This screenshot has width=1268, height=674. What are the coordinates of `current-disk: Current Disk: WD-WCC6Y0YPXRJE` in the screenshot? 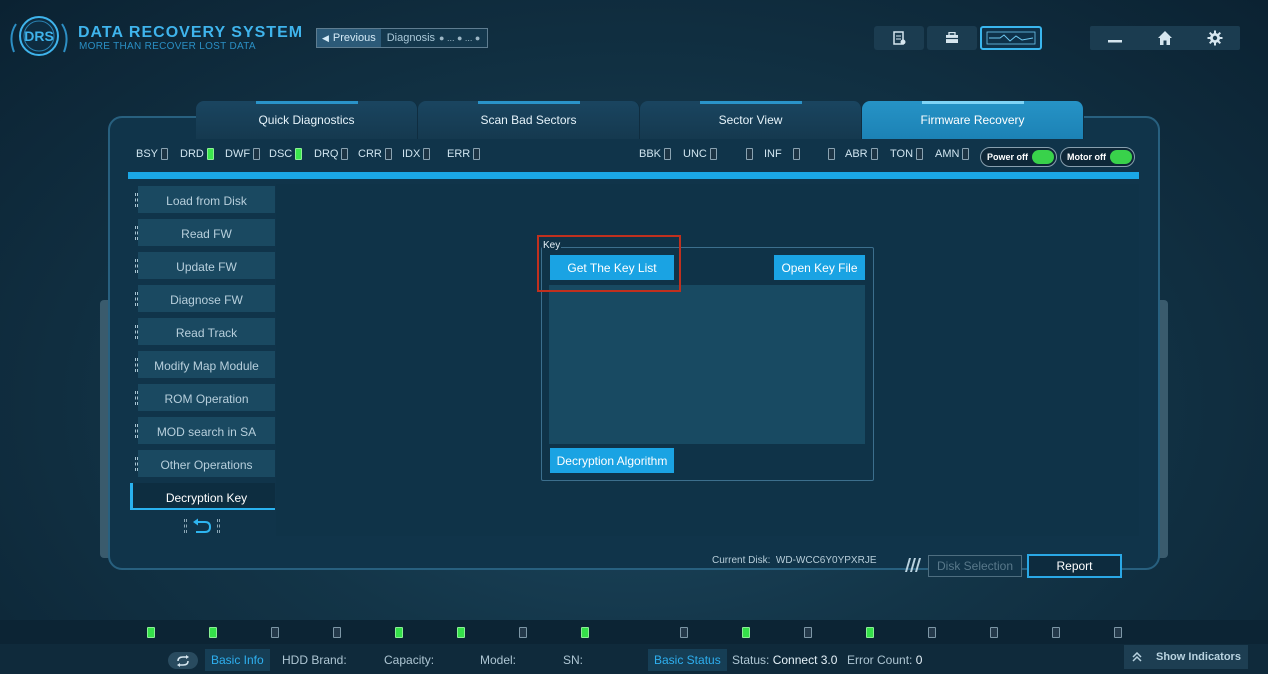 It's located at (794, 560).